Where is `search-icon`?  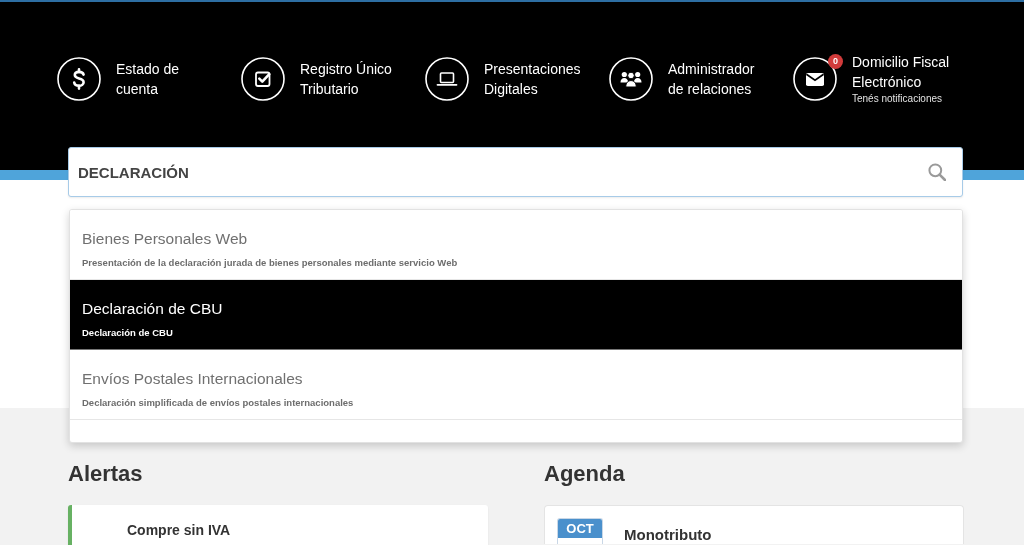
search-icon is located at coordinates (937, 172).